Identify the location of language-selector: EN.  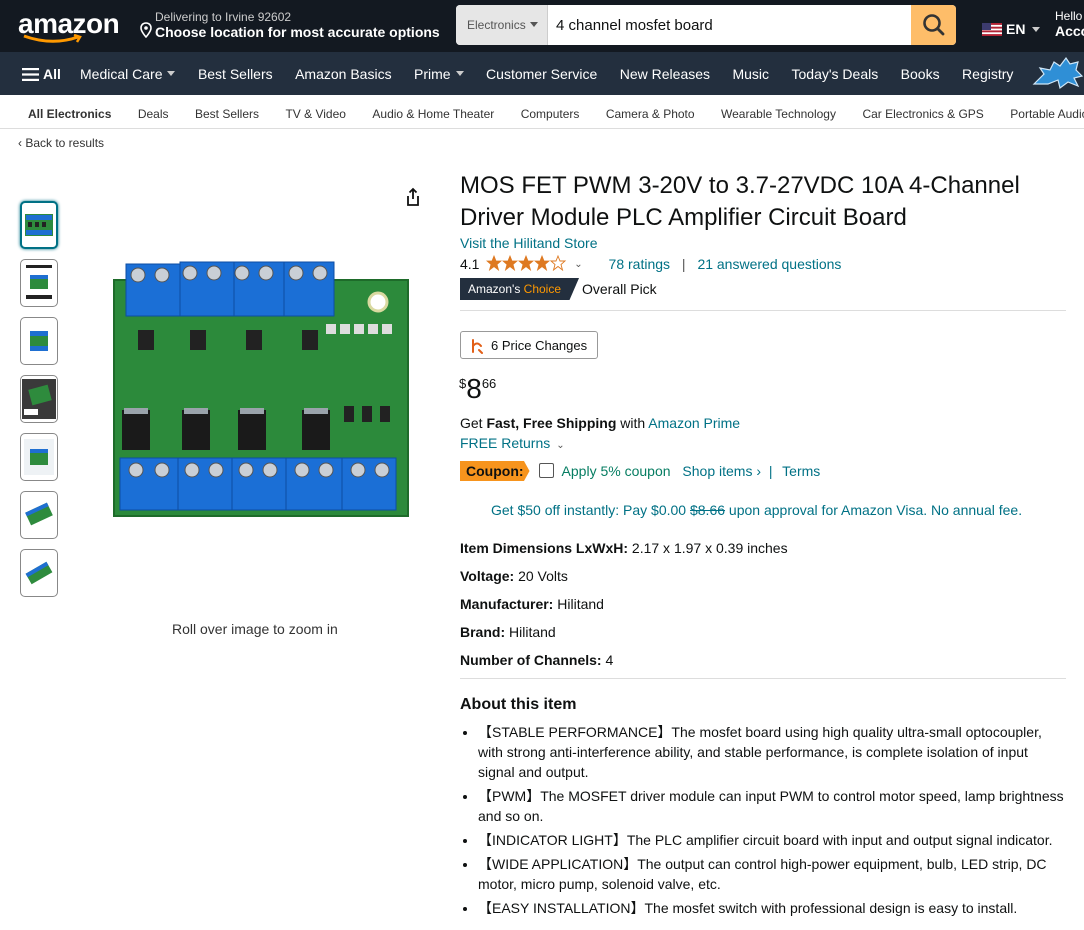
(1011, 29).